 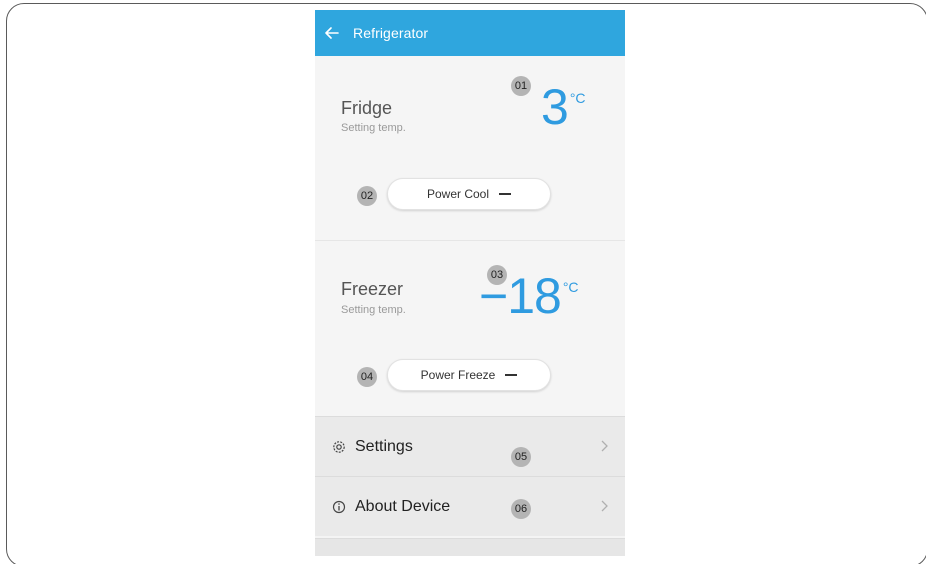 I want to click on bottom-strip, so click(x=470, y=547).